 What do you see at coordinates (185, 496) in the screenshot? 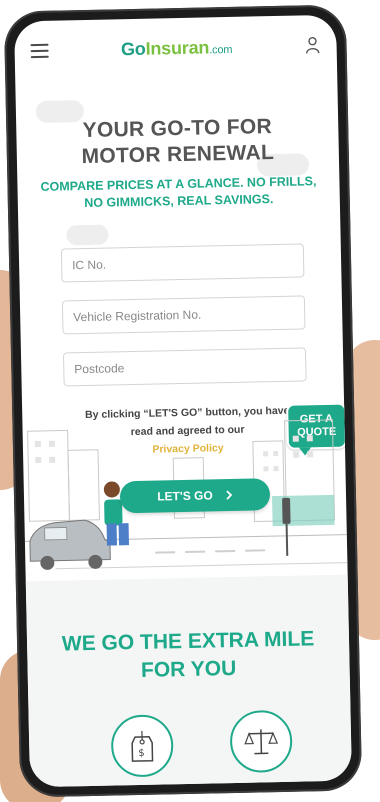
I see `lets-go-label: LET'S GO` at bounding box center [185, 496].